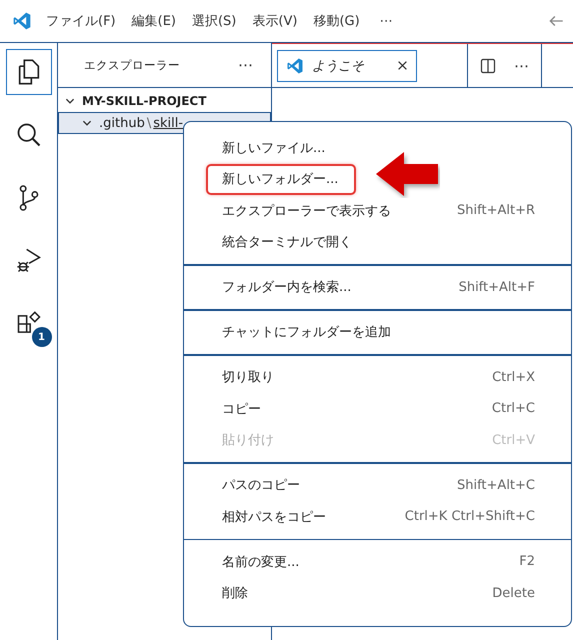 The width and height of the screenshot is (573, 640). I want to click on more-menu: ⋯, so click(386, 21).